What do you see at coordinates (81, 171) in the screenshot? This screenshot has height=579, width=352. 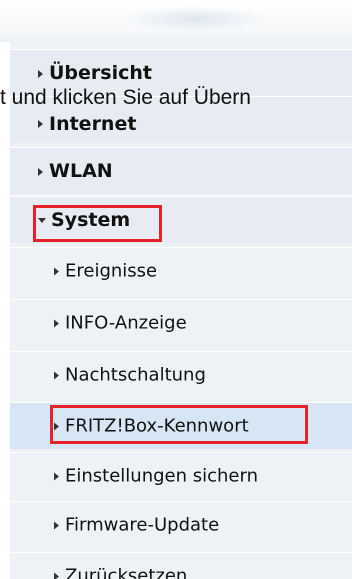 I see `menu-item-label: WLAN` at bounding box center [81, 171].